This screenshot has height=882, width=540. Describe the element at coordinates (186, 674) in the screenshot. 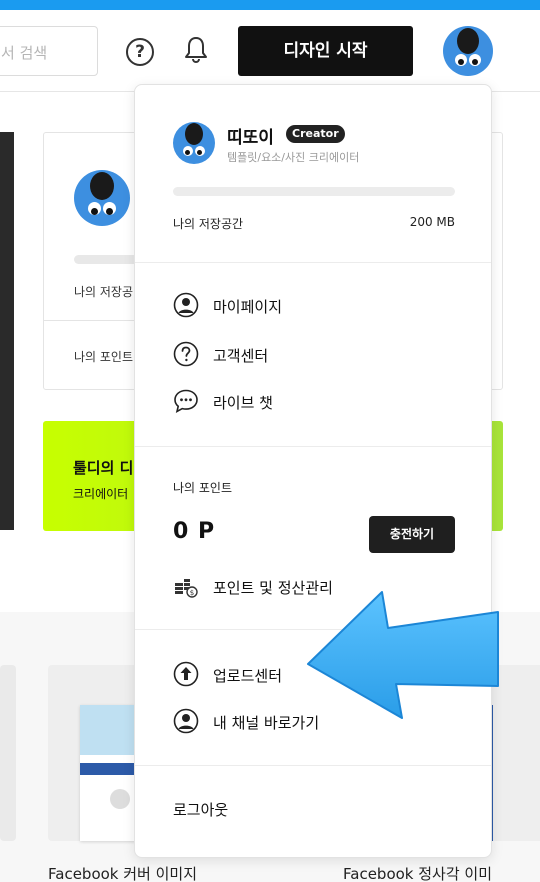

I see `upload-circle-icon` at that location.